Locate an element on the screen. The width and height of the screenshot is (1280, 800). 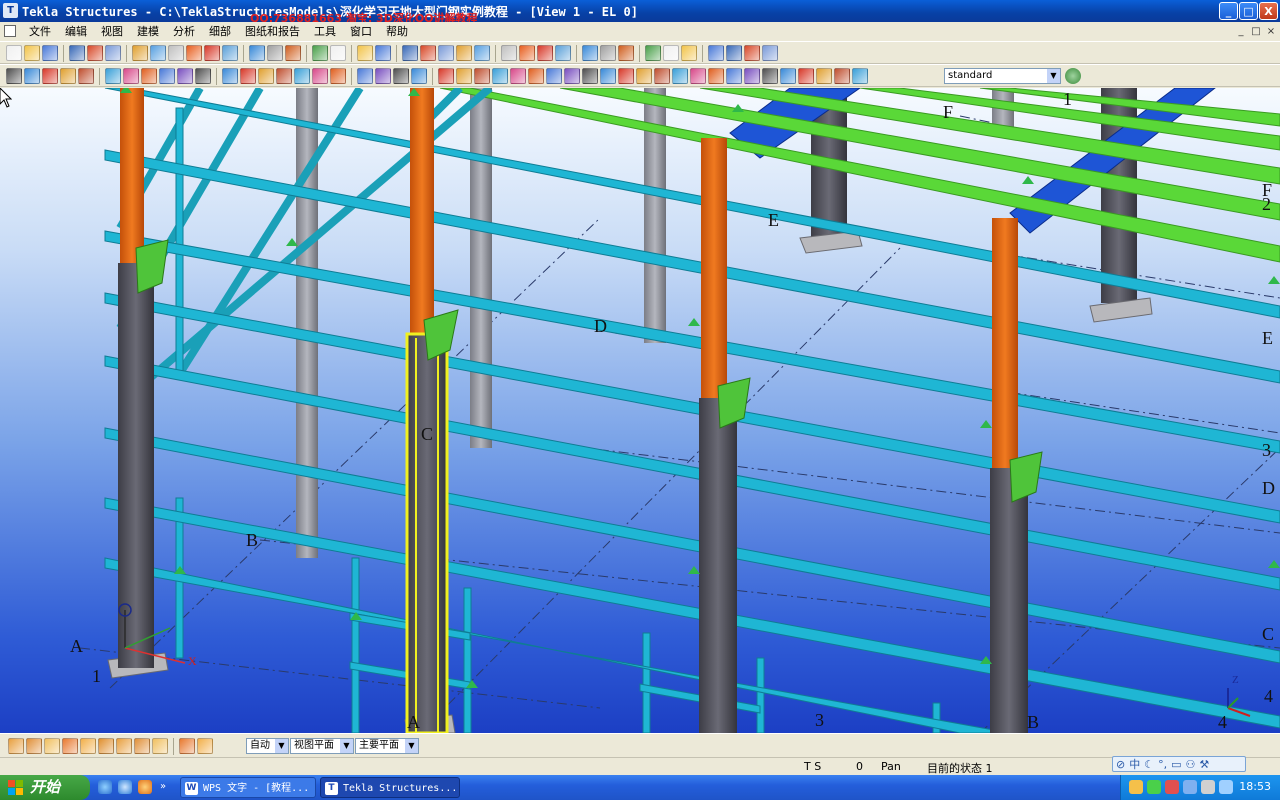
snap-mode-select: 自动 ▼ is located at coordinates (267, 746).